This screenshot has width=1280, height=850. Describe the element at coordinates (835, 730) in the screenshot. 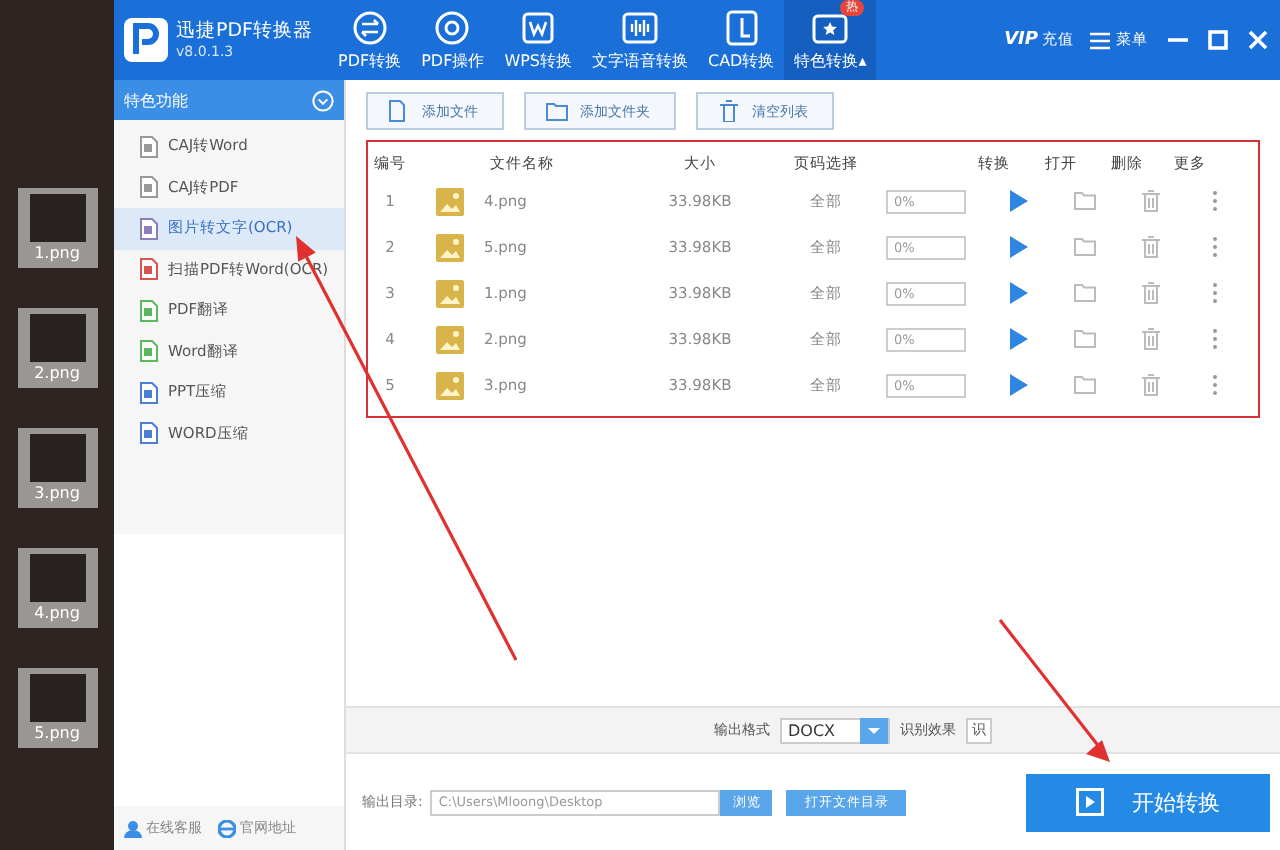

I see `format-dropdown: DOCX` at that location.